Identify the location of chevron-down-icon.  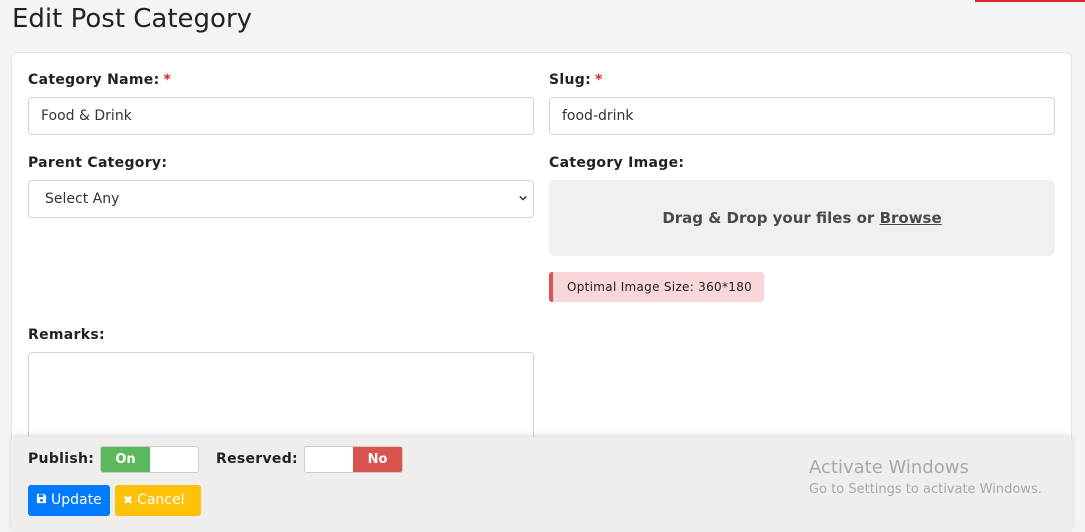
(523, 198).